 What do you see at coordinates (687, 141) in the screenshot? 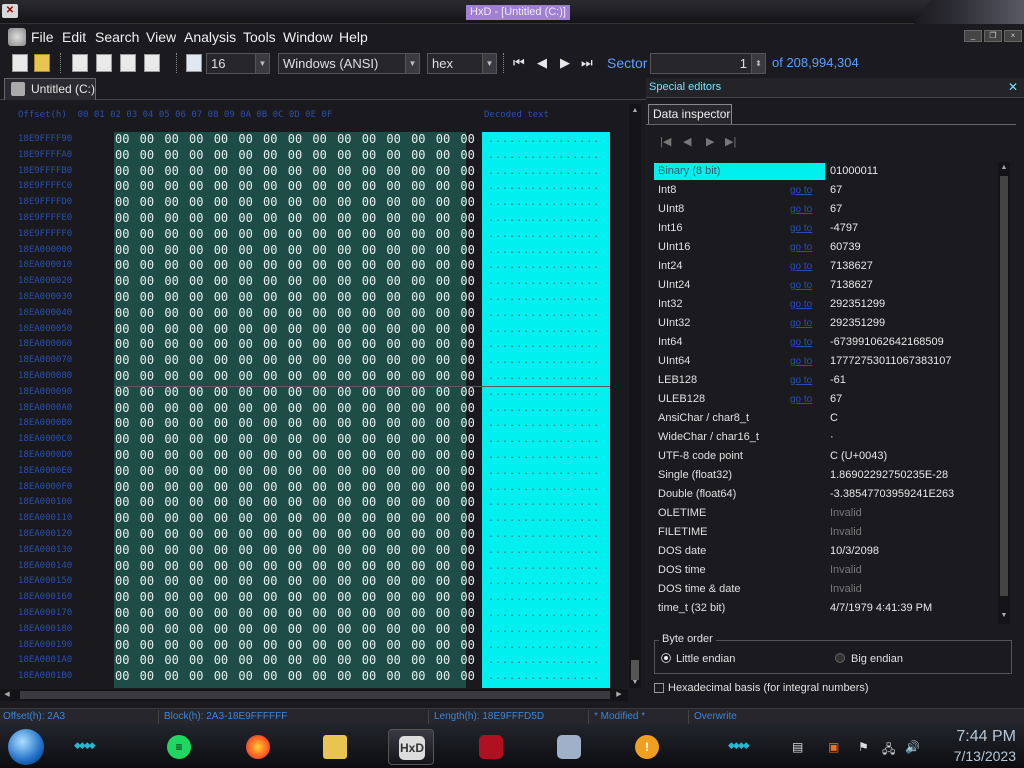
I see `previous-icon: ◀` at bounding box center [687, 141].